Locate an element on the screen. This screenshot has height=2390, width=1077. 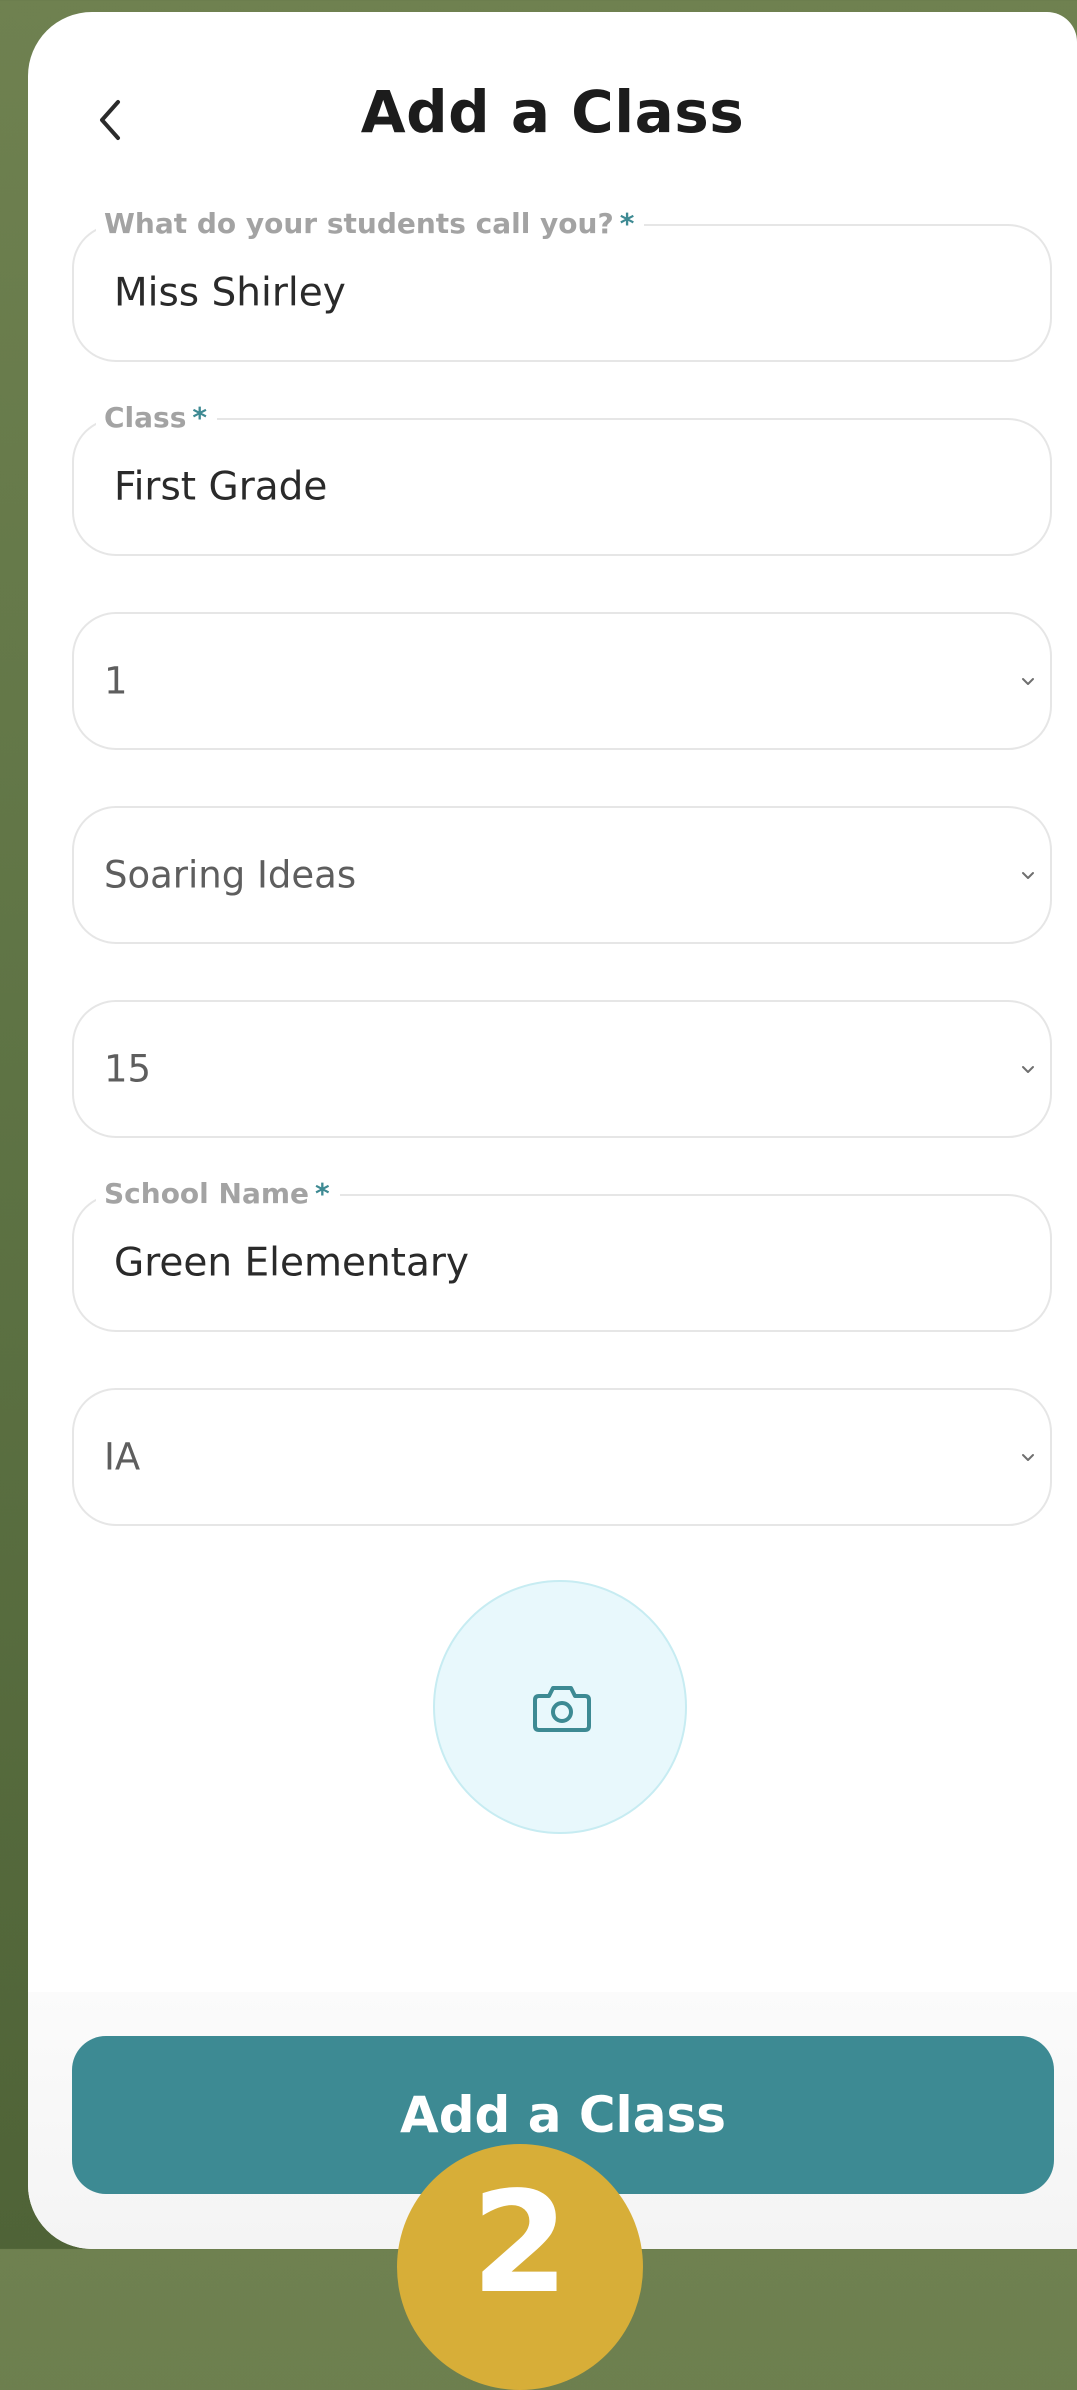
school-name-value: Green Elementary is located at coordinates (291, 1263).